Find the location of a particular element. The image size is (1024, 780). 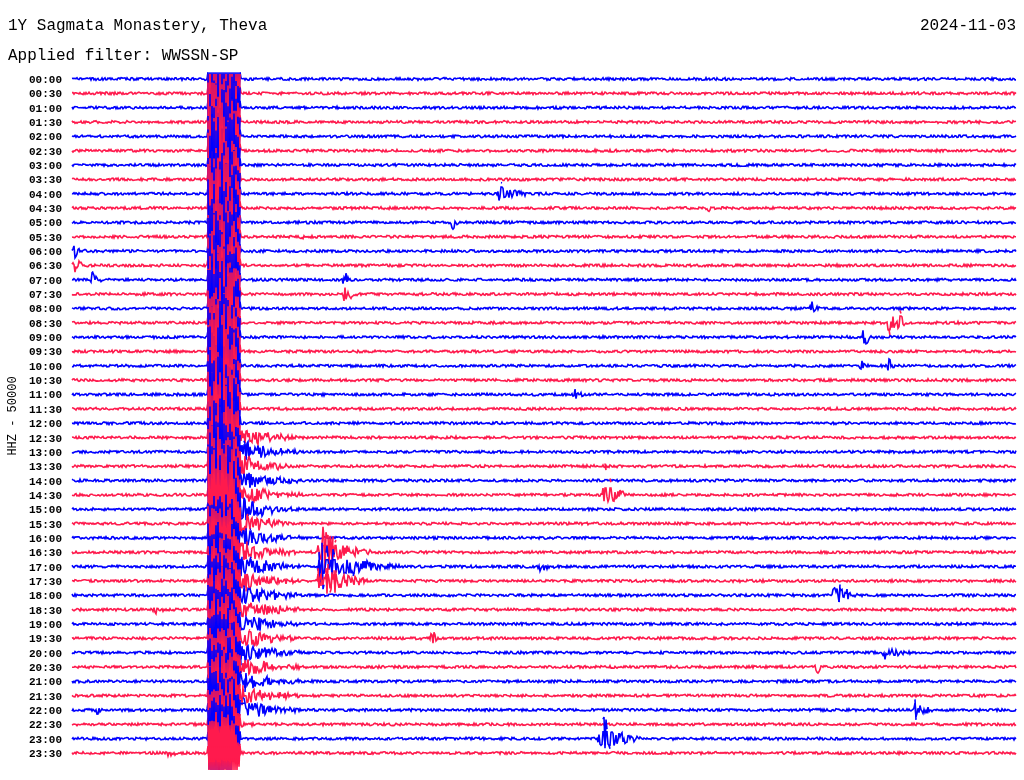

time-label: 14:30 is located at coordinates (45, 495).